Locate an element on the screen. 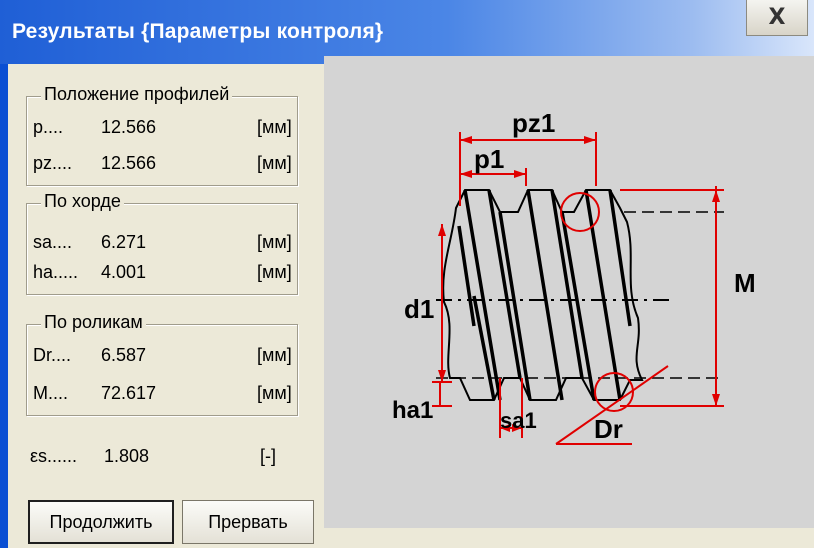 The height and width of the screenshot is (548, 814). unit-sa: [мм] is located at coordinates (274, 242).